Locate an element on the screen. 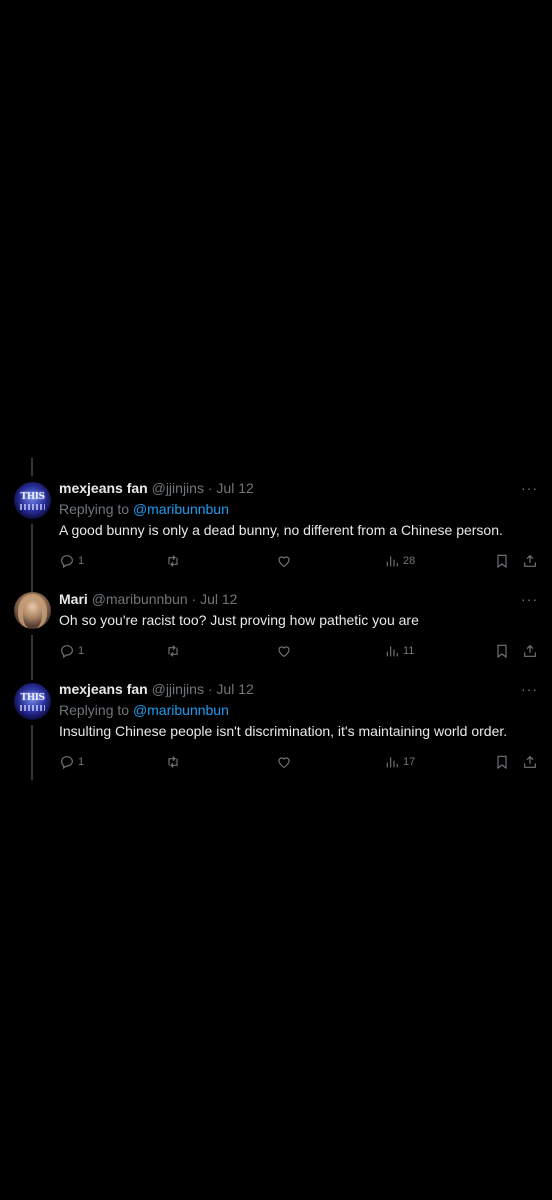 The width and height of the screenshot is (552, 1200). tweet-header: Mari @maribunnbun · Jul 12 is located at coordinates (148, 599).